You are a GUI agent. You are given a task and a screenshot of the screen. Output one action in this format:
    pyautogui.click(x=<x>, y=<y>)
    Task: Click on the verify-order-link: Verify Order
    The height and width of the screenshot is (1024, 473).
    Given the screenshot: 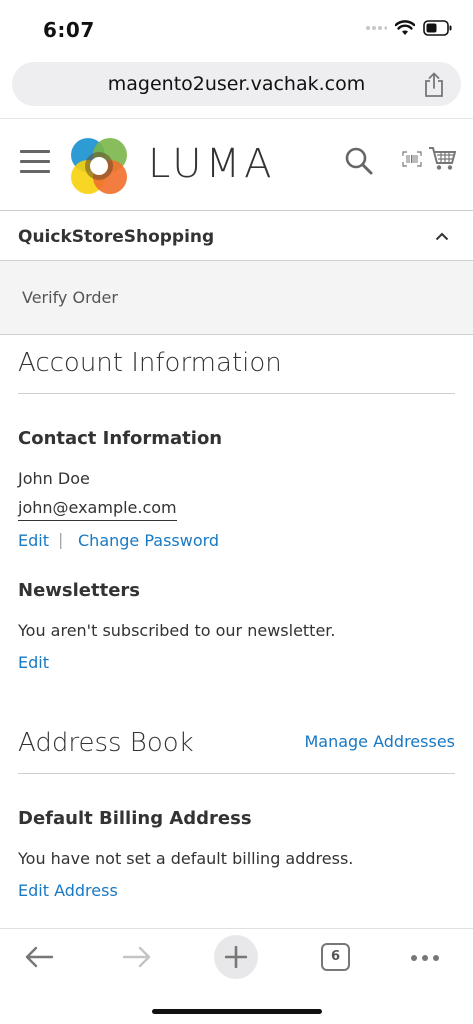 What is the action you would take?
    pyautogui.click(x=70, y=297)
    